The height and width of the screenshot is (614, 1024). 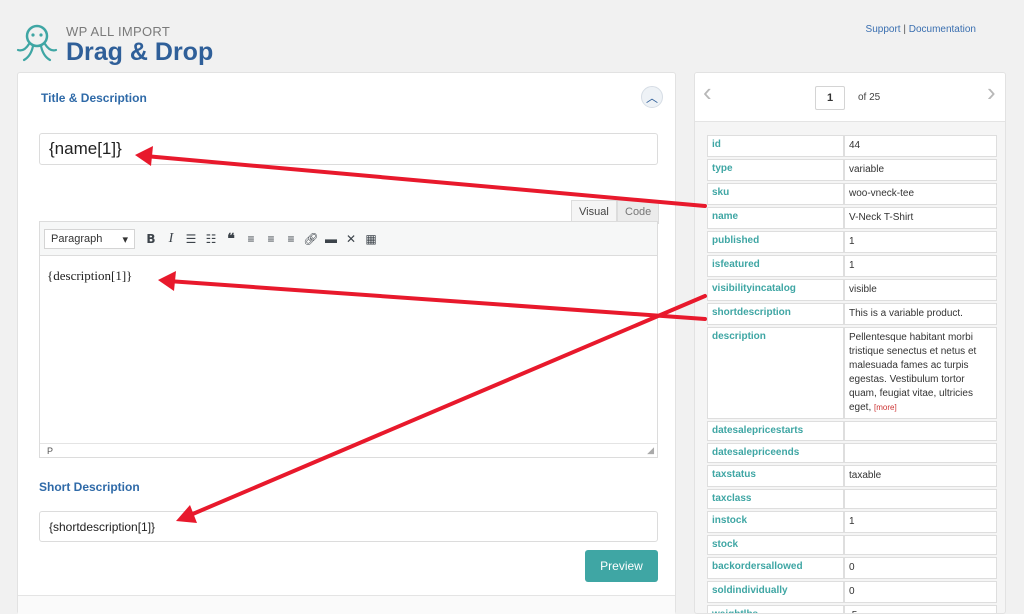 What do you see at coordinates (775, 476) in the screenshot?
I see `record-key: taxstatus` at bounding box center [775, 476].